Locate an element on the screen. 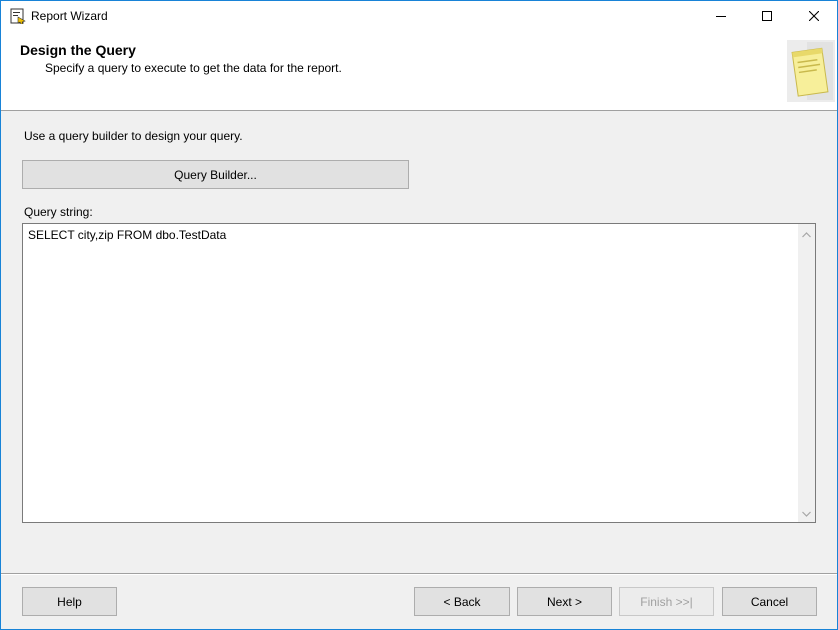  scroll-up-button is located at coordinates (806, 234).